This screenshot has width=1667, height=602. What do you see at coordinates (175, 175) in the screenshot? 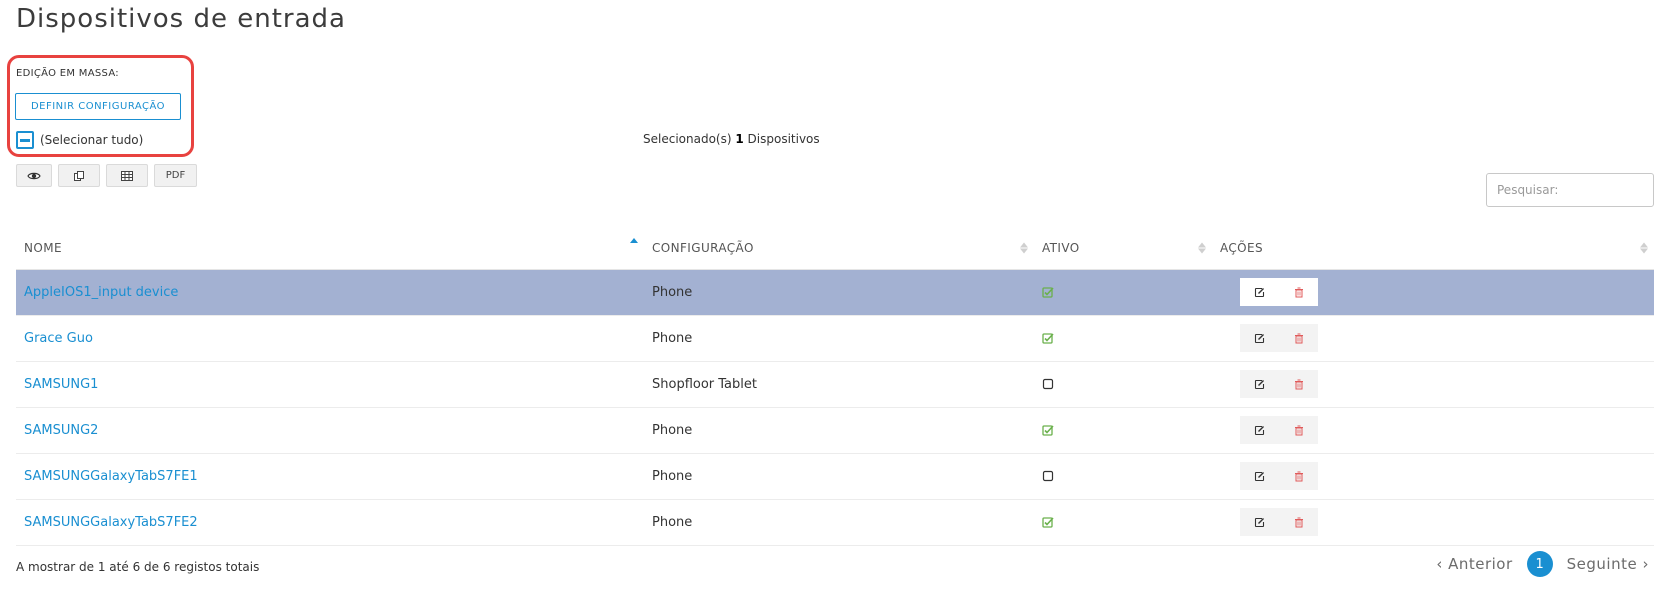
I see `pdf-export-button: PDF` at bounding box center [175, 175].